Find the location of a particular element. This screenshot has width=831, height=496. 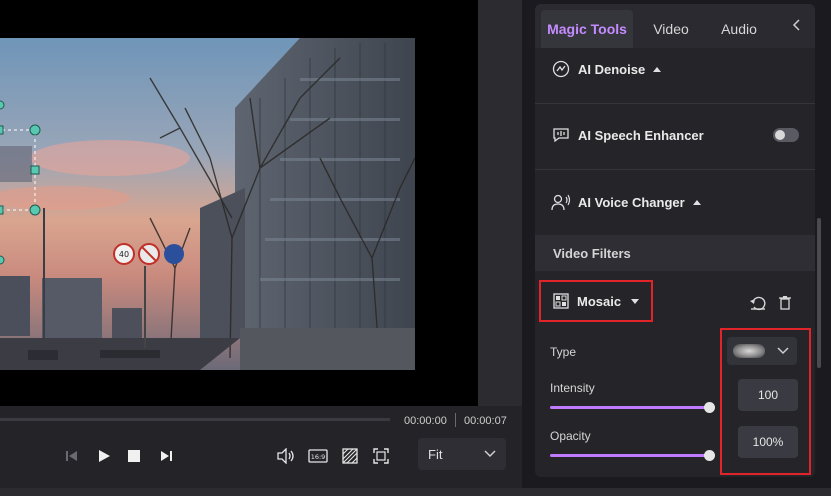

speech-enhancer-icon is located at coordinates (561, 135).